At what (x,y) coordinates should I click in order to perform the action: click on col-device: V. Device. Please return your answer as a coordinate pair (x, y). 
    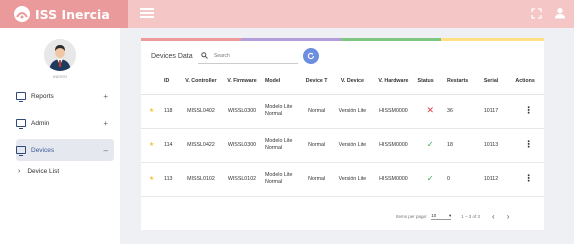
    Looking at the image, I should click on (352, 82).